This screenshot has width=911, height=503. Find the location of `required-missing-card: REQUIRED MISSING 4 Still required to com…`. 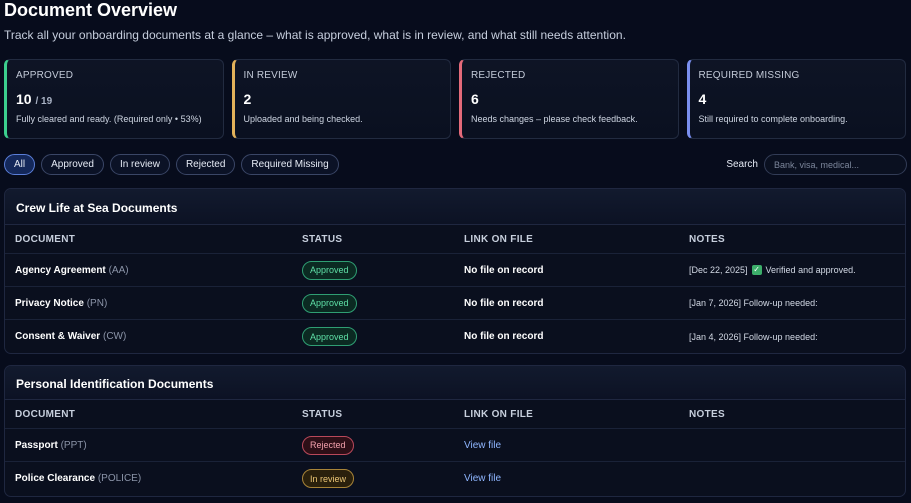

required-missing-card: REQUIRED MISSING 4 Still required to com… is located at coordinates (796, 99).